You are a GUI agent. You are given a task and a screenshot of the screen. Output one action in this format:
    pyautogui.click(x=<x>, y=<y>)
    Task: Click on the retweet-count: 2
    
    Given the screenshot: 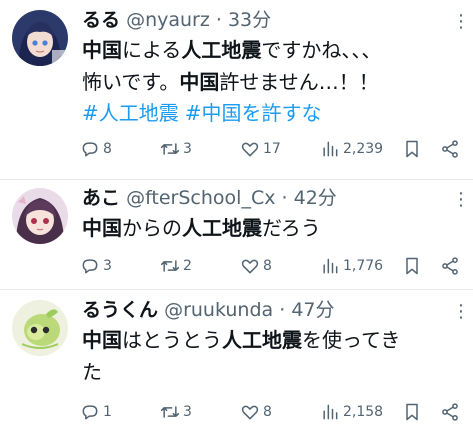 What is the action you would take?
    pyautogui.click(x=187, y=266)
    